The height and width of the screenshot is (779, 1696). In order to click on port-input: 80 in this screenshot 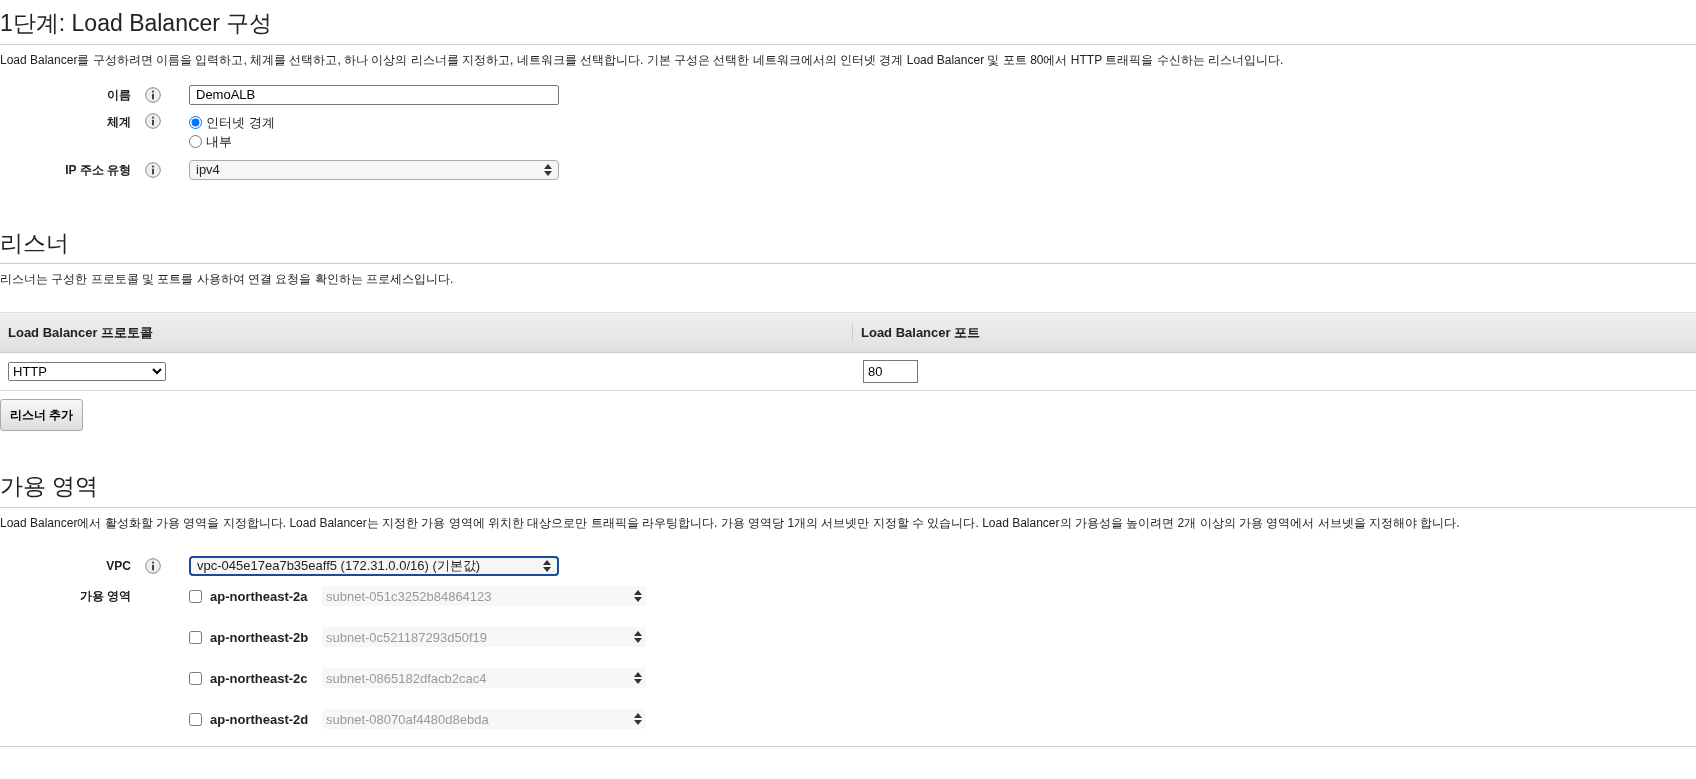, I will do `click(890, 371)`.